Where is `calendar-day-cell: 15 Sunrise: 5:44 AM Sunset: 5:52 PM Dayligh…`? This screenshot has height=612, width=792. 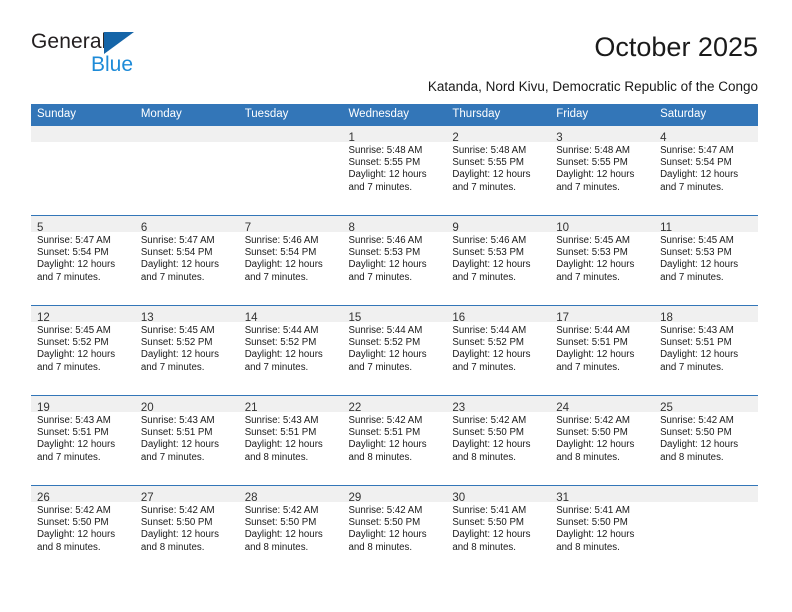 calendar-day-cell: 15 Sunrise: 5:44 AM Sunset: 5:52 PM Dayligh… is located at coordinates (394, 350).